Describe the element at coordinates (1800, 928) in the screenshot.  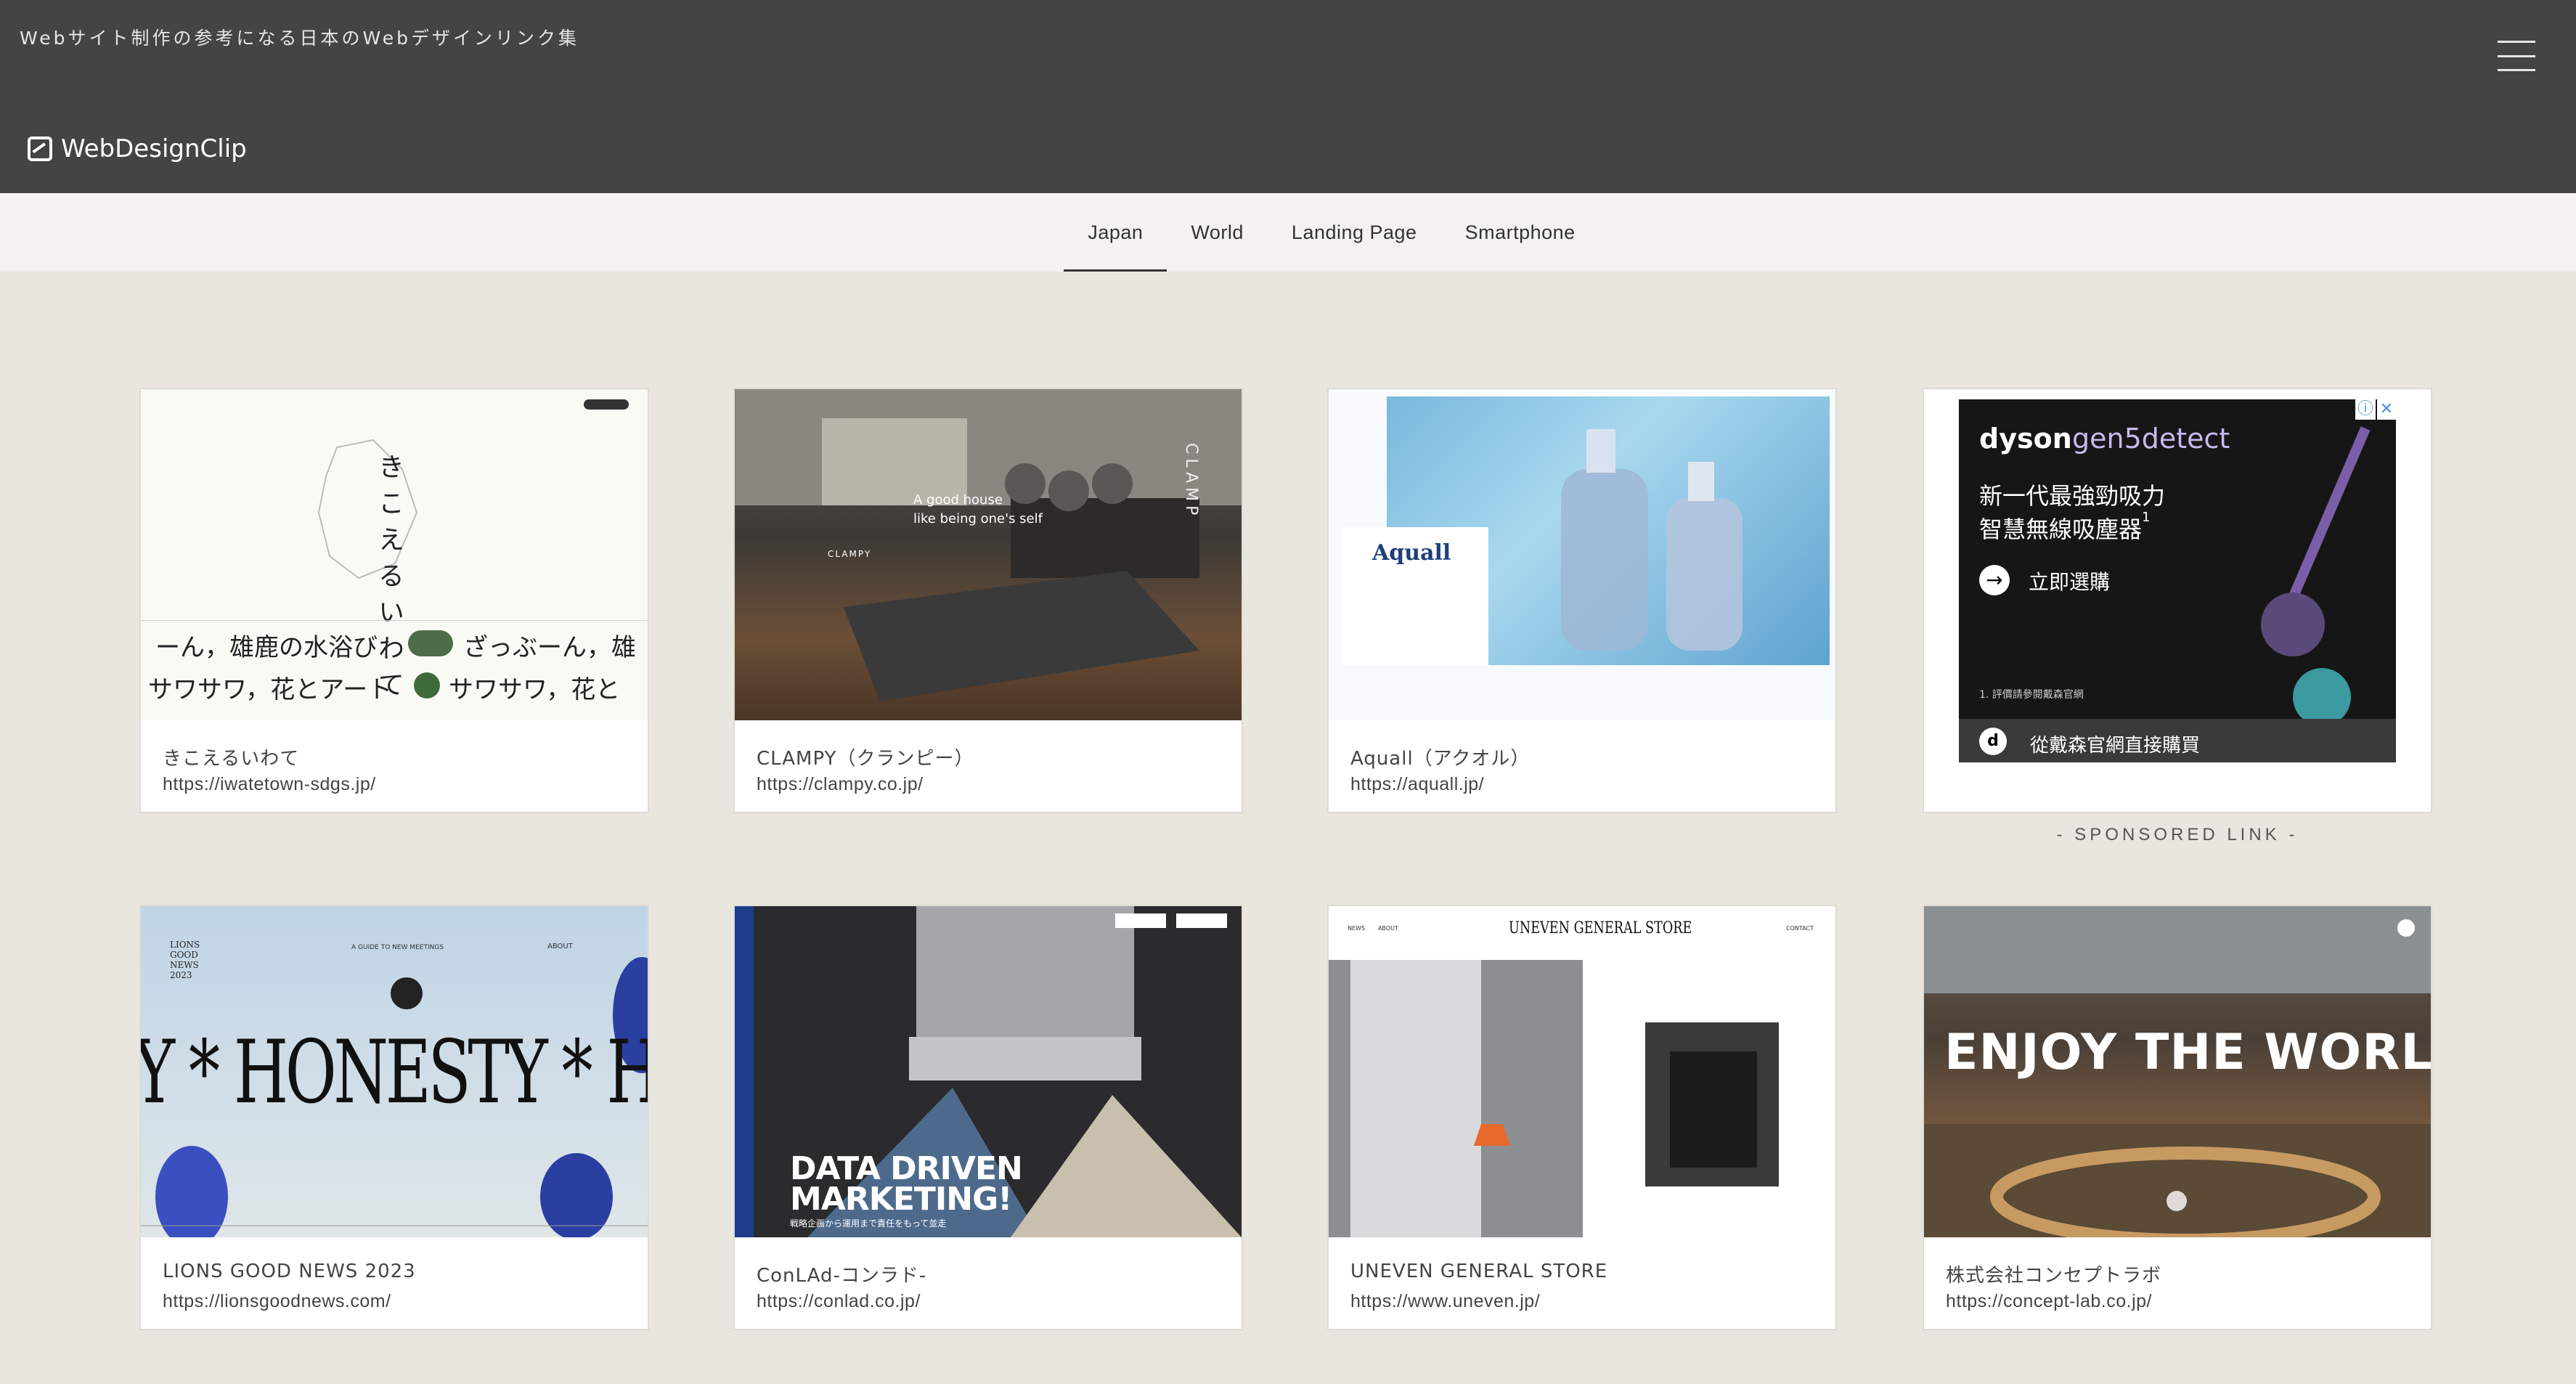
I see `thumb-nav-contact: CONTACT` at that location.